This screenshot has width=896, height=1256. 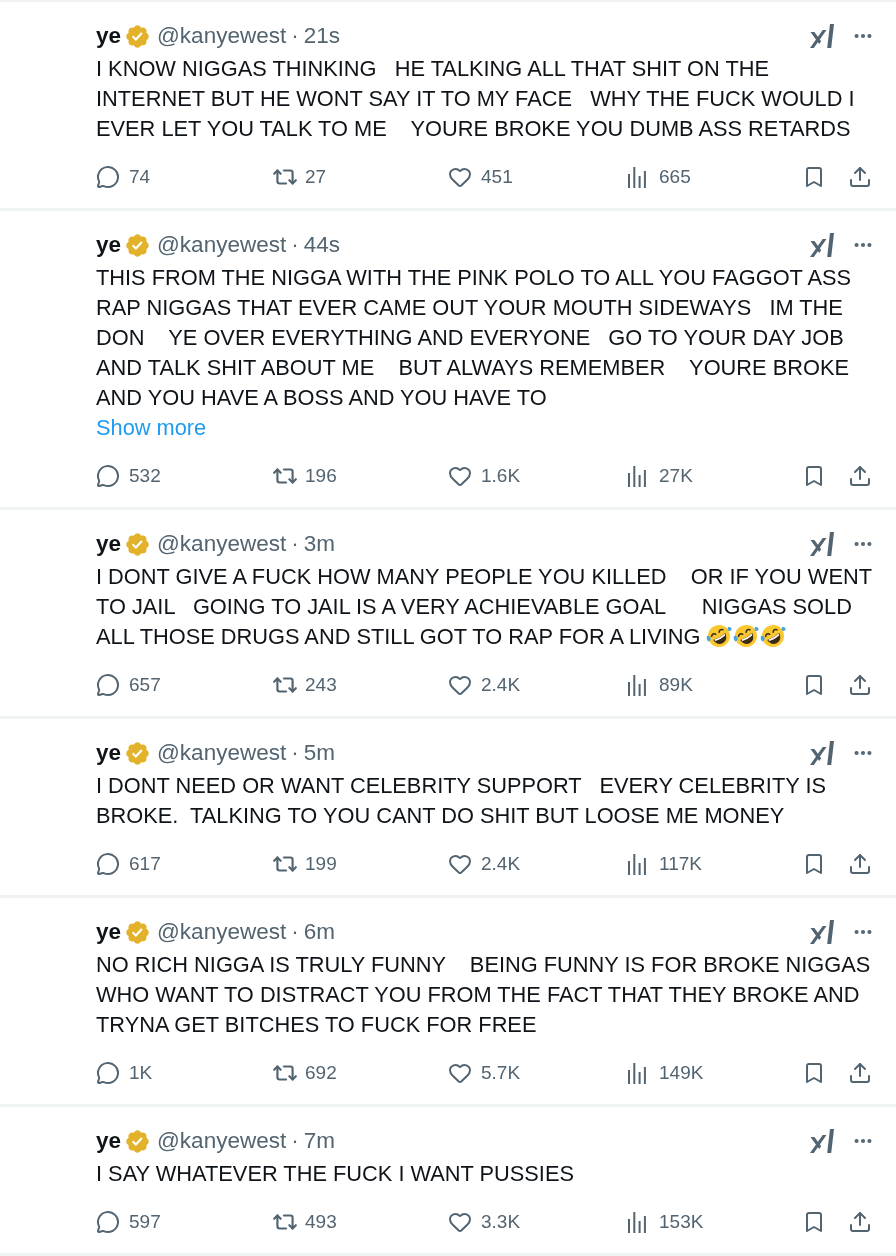 I want to click on post-text: I DONT GIVE A FUCK HOW MANY PEOPLE YOU KILLED OR IF YOU WENT TO JAIL GOING TO JAIL IS A VERY ACHIEVABLE GOAL NIGGAS SOLD ALL THOSE DRUGS AND STILL GOT TO RAP FOR A LIVING, so click(x=484, y=607).